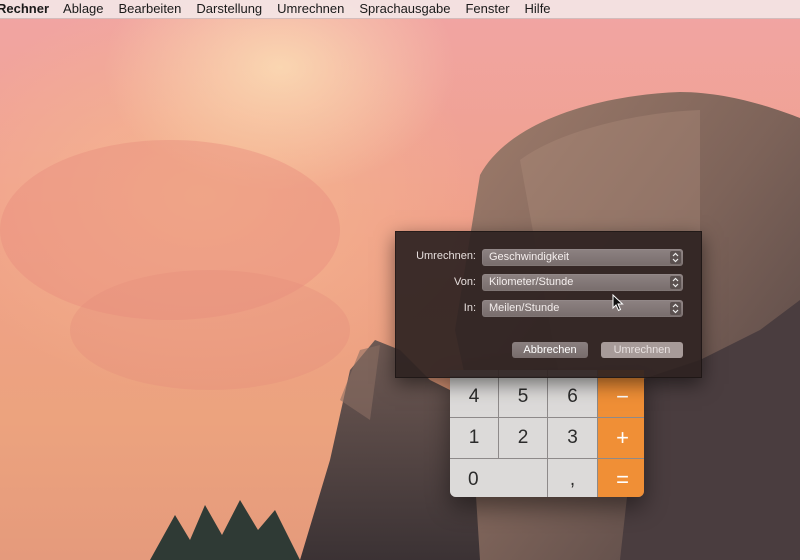 The image size is (800, 560). What do you see at coordinates (531, 282) in the screenshot?
I see `from-popup-value: Kilometer/Stunde` at bounding box center [531, 282].